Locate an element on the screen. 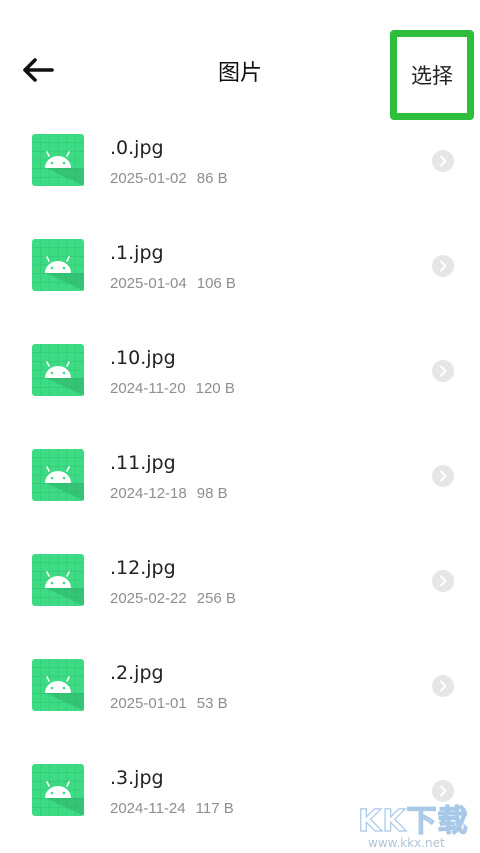 The image size is (480, 853). file-name: .1.jpg is located at coordinates (137, 253).